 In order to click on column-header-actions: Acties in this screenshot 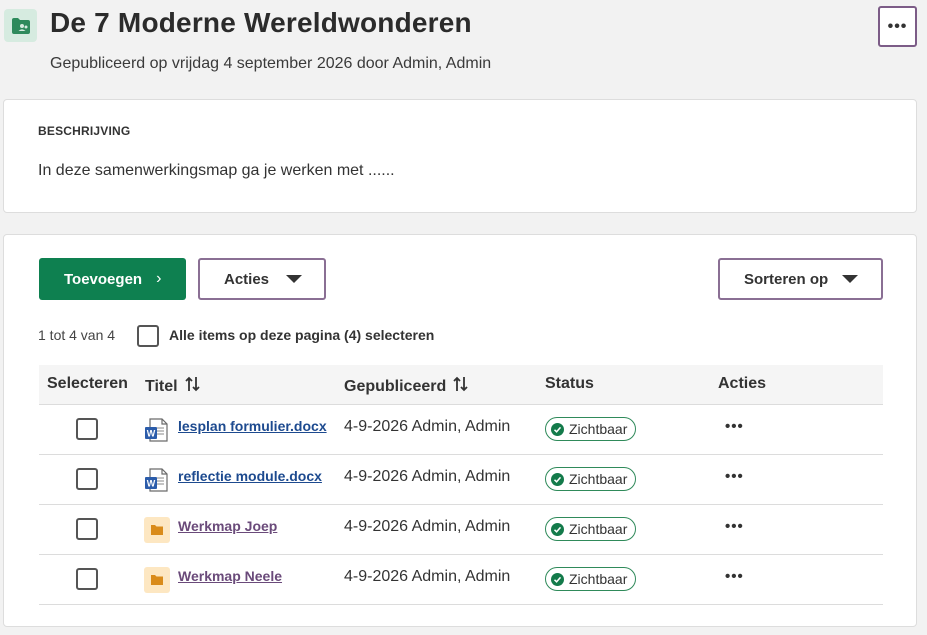, I will do `click(742, 384)`.